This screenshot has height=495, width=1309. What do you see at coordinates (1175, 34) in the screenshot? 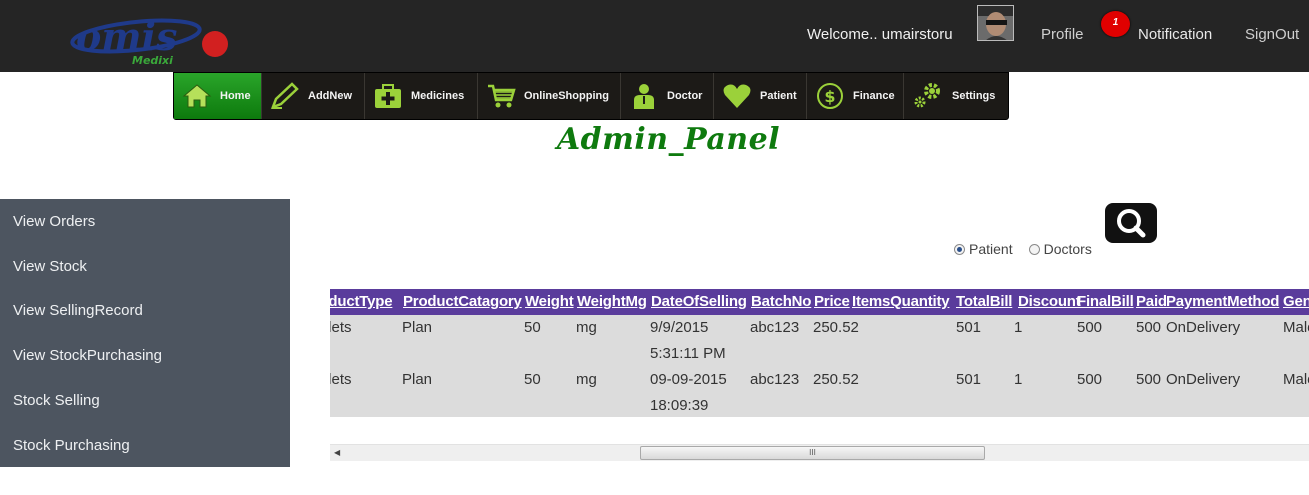
I see `notification-link: Notification` at bounding box center [1175, 34].